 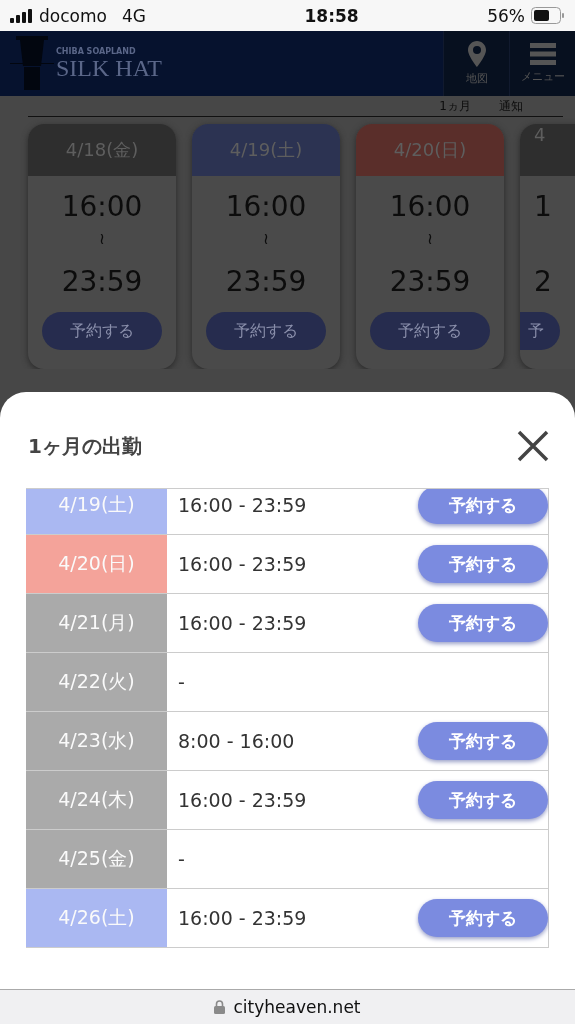 What do you see at coordinates (109, 68) in the screenshot?
I see `logo-title: SILK HAT` at bounding box center [109, 68].